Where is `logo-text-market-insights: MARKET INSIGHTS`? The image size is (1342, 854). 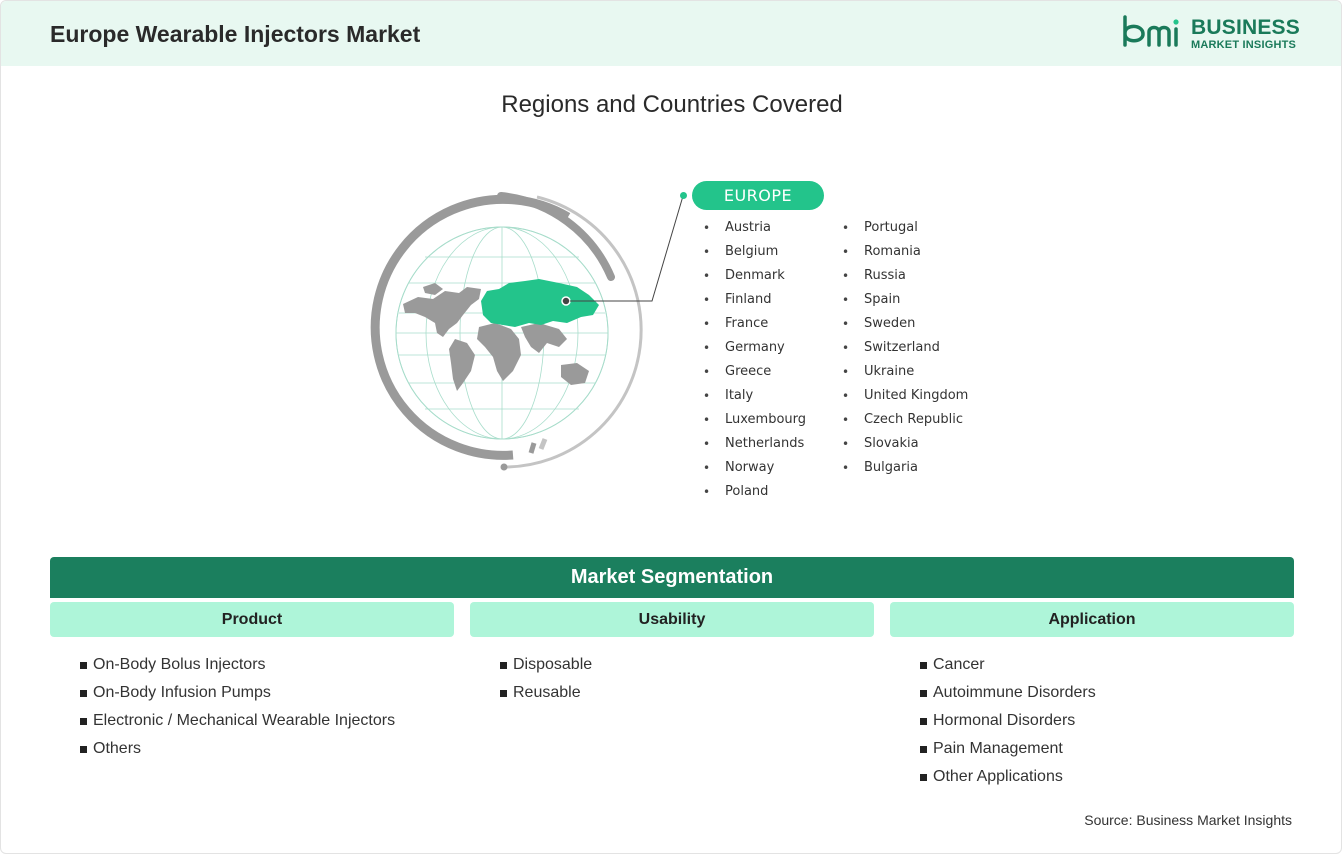 logo-text-market-insights: MARKET INSIGHTS is located at coordinates (1244, 45).